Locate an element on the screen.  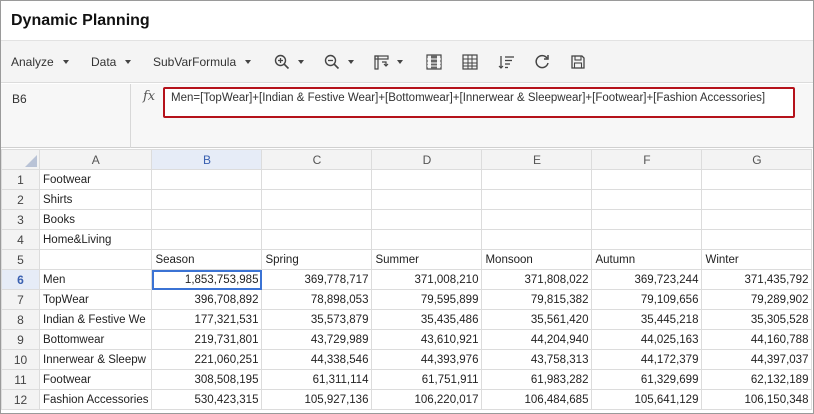
cell-g3 is located at coordinates (757, 219).